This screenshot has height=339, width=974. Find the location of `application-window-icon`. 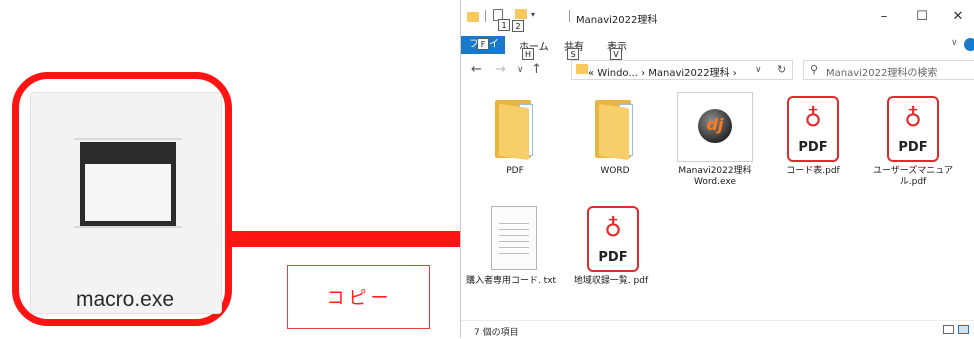

application-window-icon is located at coordinates (128, 183).